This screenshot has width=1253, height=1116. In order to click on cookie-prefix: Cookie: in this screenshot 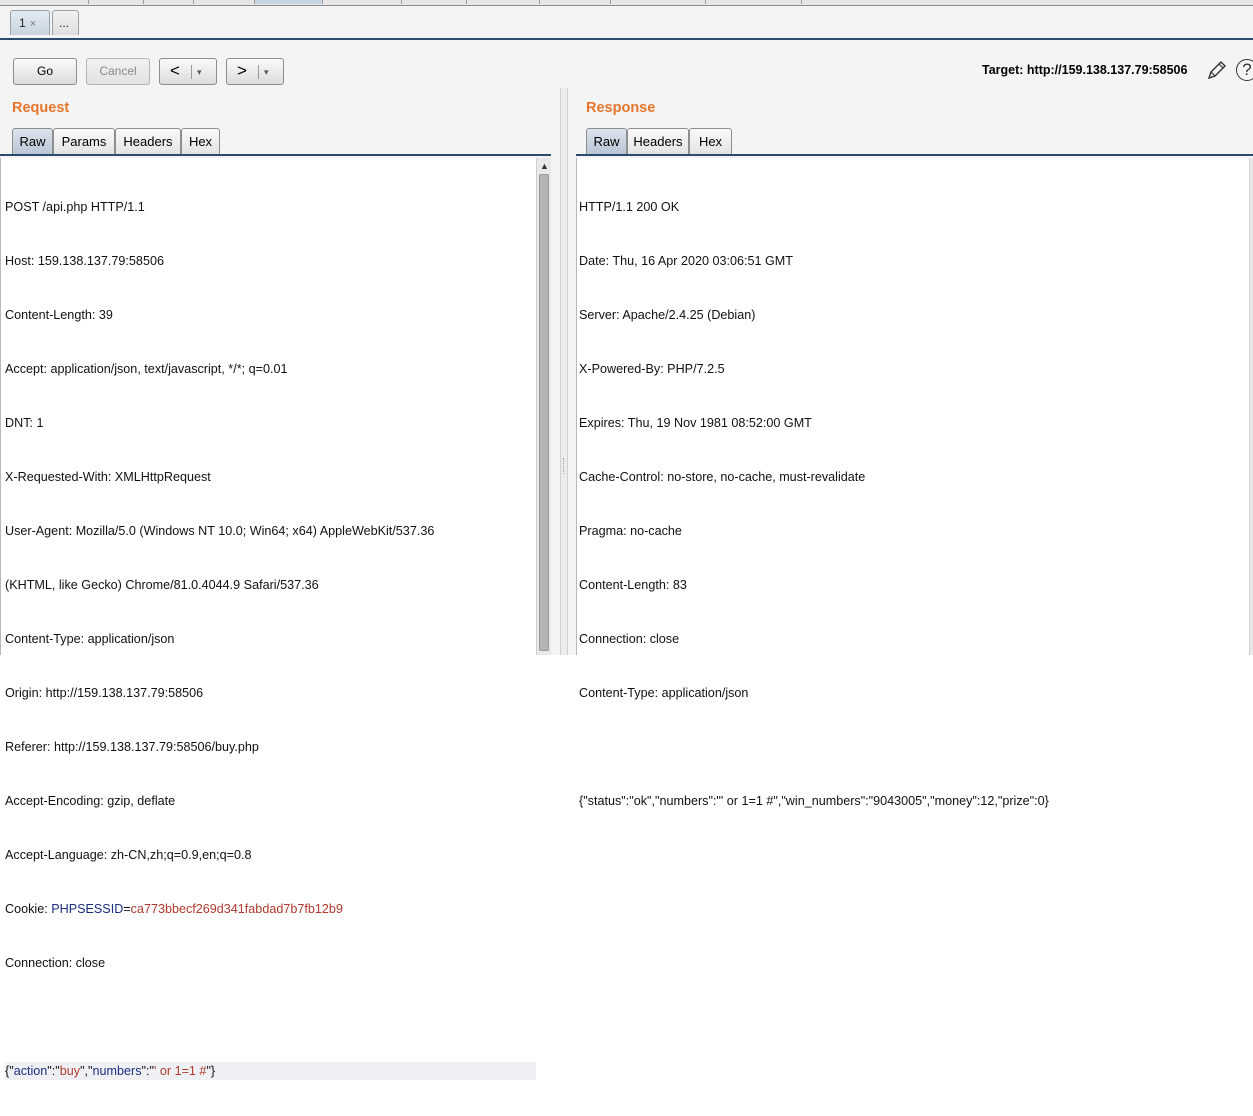, I will do `click(28, 909)`.